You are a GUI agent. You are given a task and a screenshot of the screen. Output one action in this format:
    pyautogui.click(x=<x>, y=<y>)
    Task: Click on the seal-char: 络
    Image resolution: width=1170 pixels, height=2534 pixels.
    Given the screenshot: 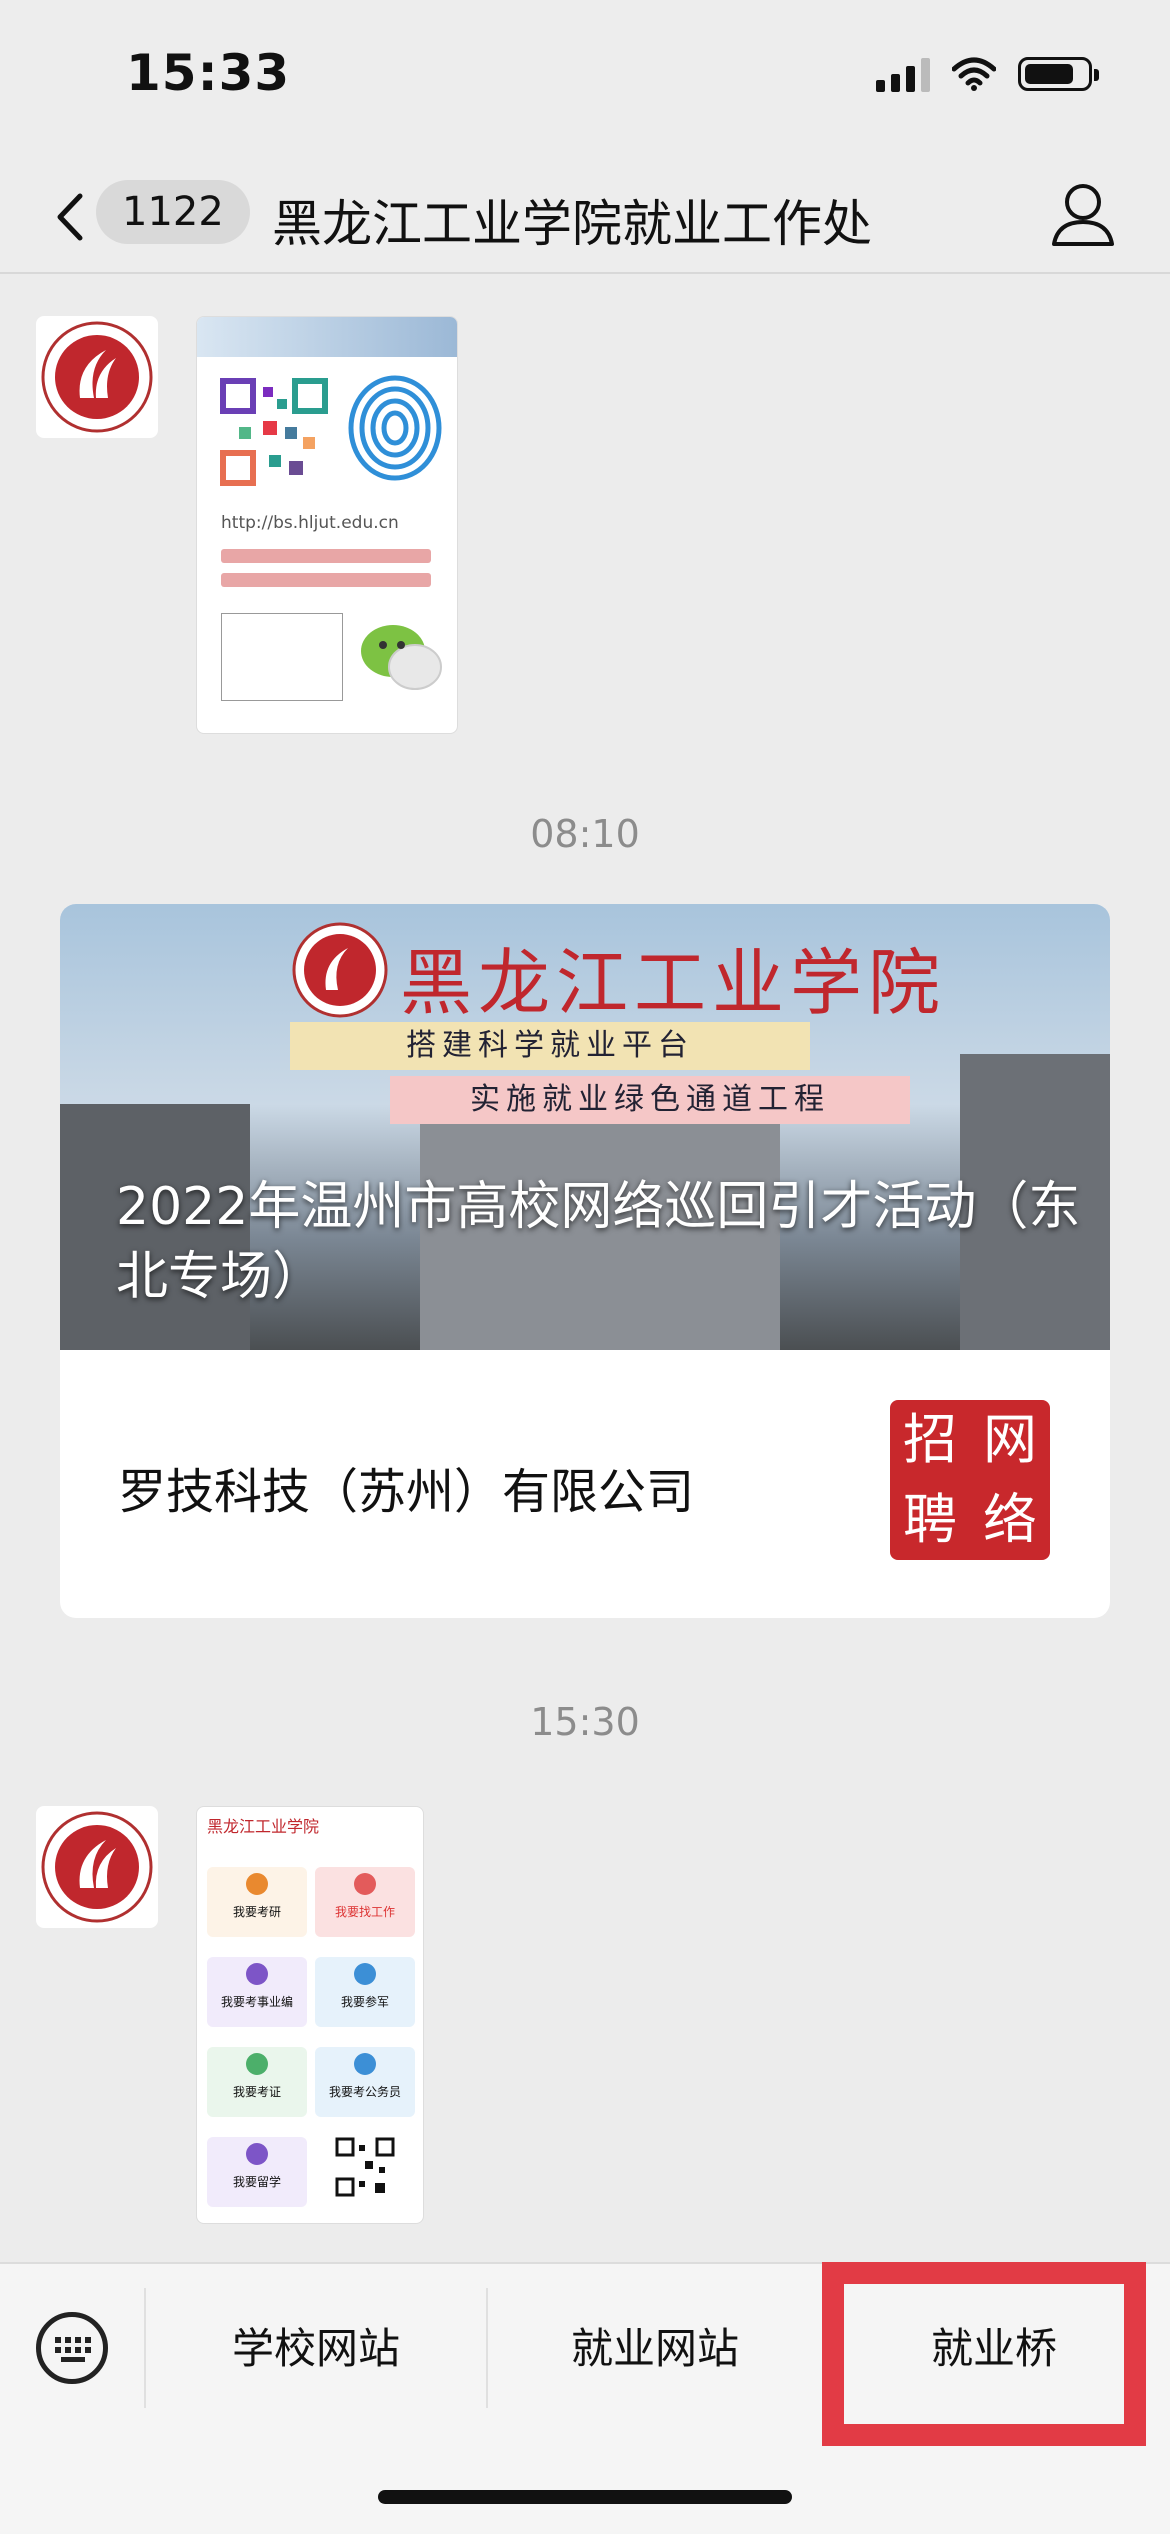 What is the action you would take?
    pyautogui.click(x=1010, y=1519)
    